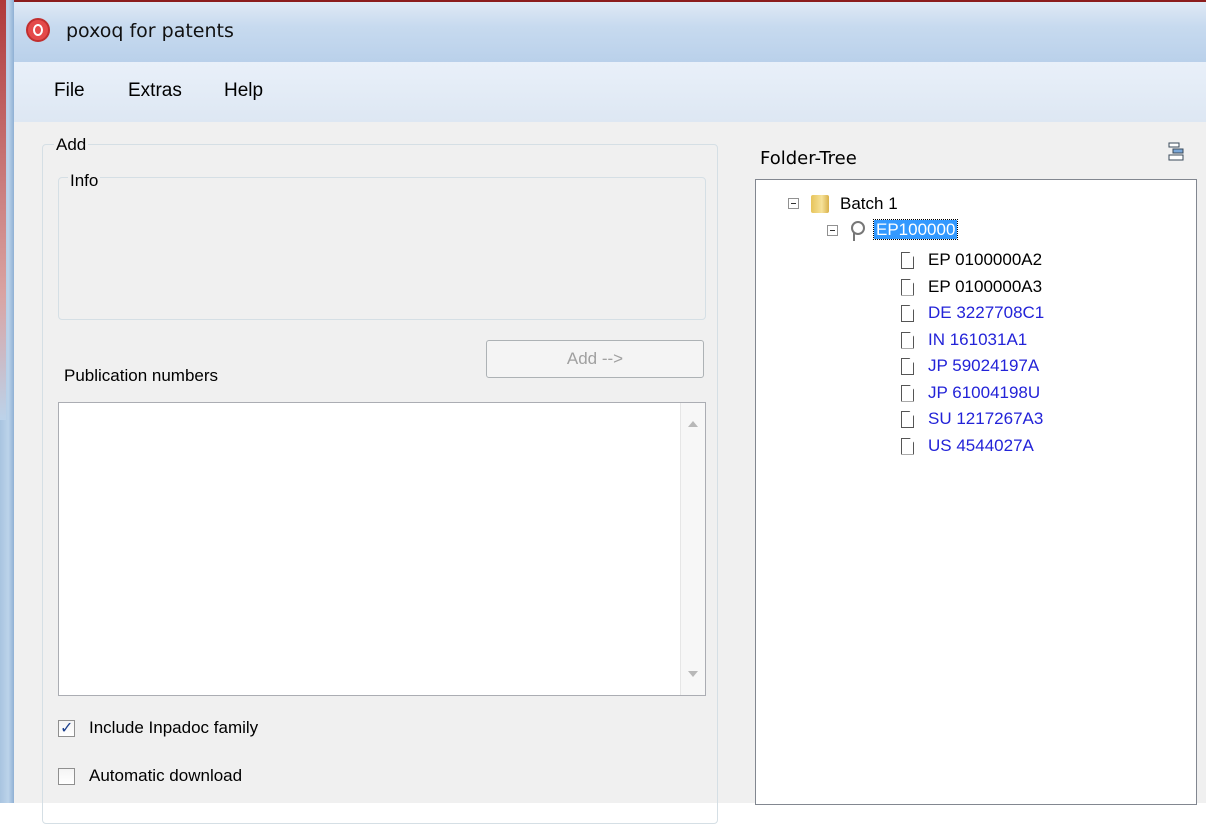 The width and height of the screenshot is (1206, 824). Describe the element at coordinates (38, 30) in the screenshot. I see `app-logo-icon` at that location.